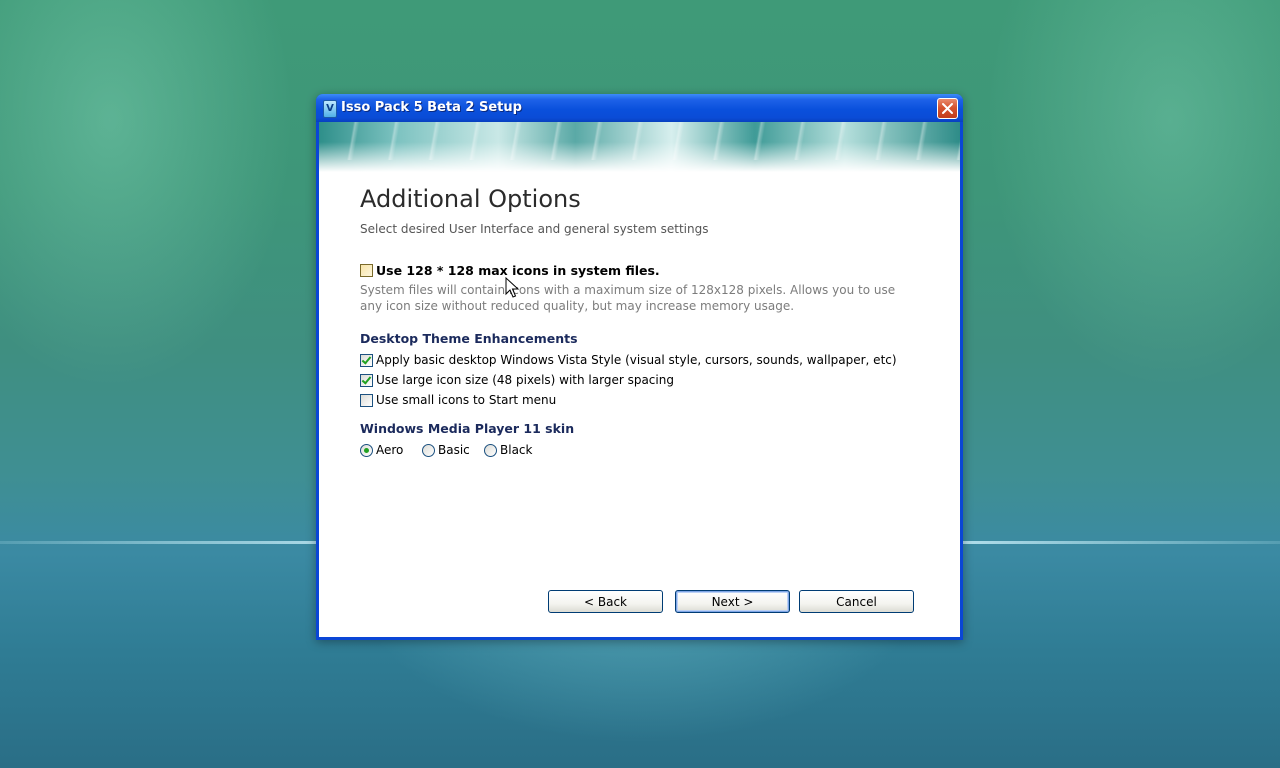  Describe the element at coordinates (366, 400) in the screenshot. I see `small-start-icons-checkbox` at that location.